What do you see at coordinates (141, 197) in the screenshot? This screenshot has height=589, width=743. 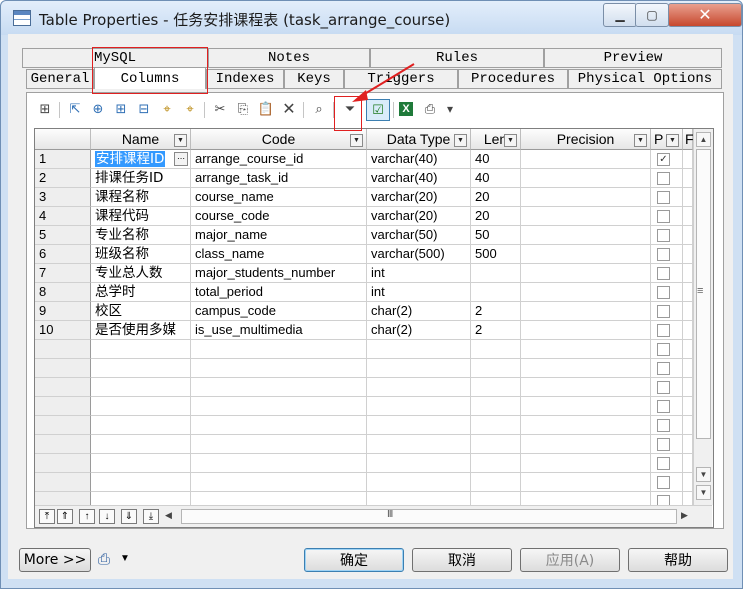 I see `cell-name: 课程名称` at bounding box center [141, 197].